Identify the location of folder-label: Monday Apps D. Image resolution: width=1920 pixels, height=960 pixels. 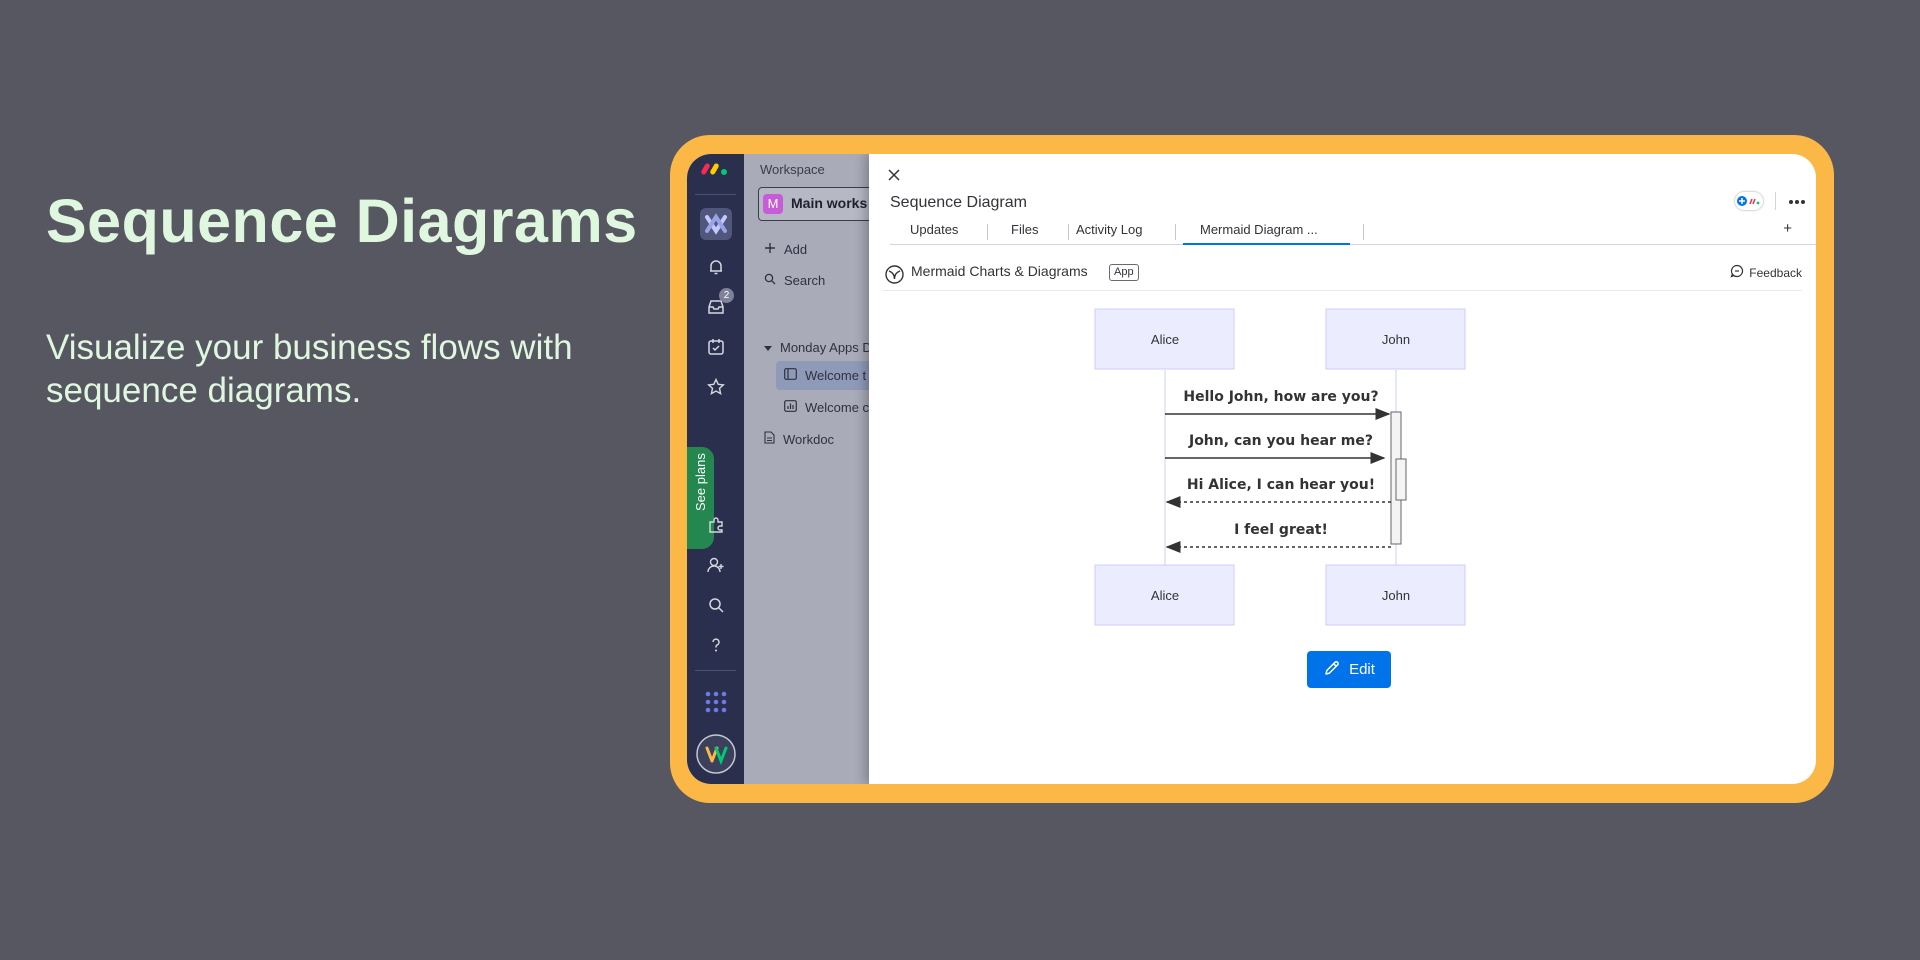
(826, 347).